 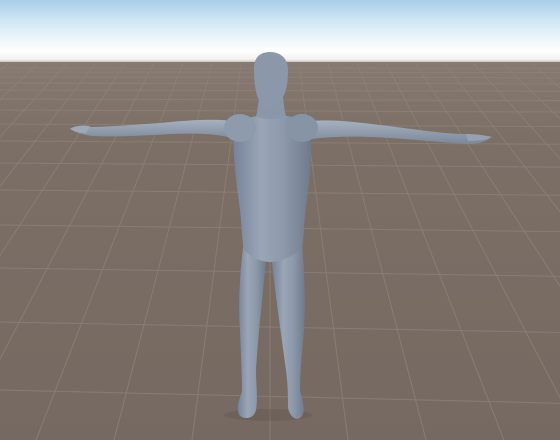 I want to click on right-hand, so click(x=479, y=137).